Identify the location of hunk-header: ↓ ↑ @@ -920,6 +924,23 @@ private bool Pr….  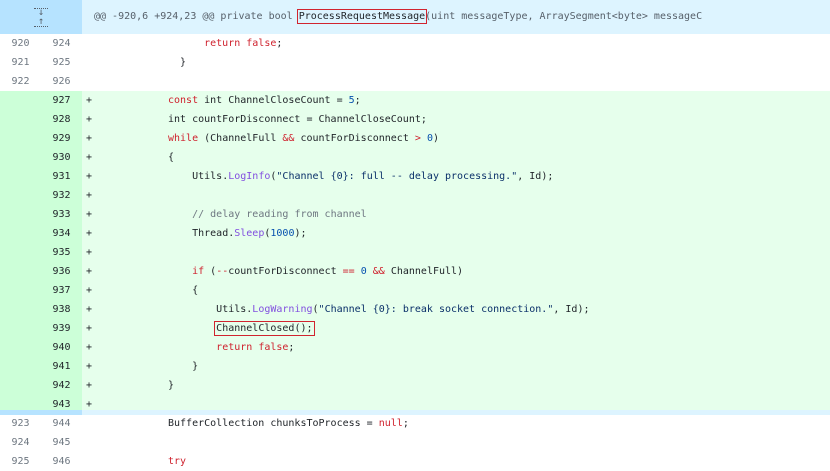
(415, 17).